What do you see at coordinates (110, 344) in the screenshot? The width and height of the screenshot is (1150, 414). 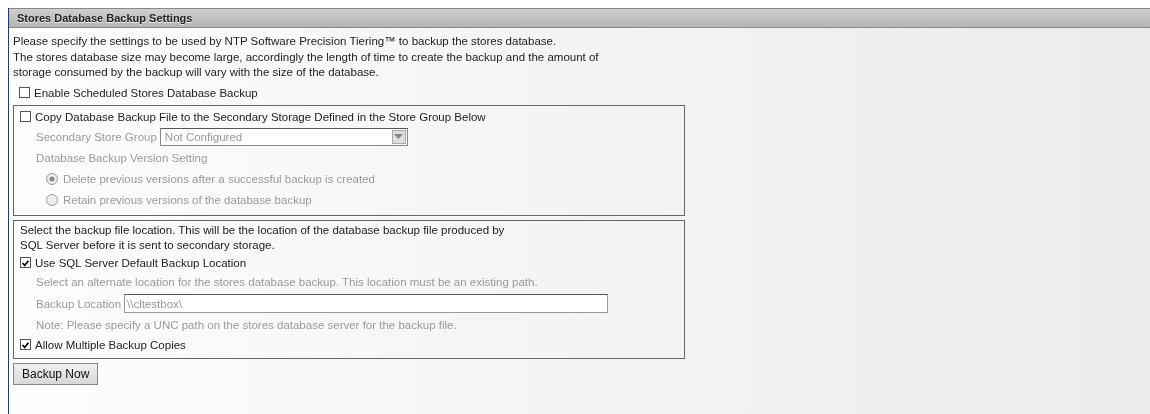 I see `checkbox-label: Allow Multiple Backup Copies` at bounding box center [110, 344].